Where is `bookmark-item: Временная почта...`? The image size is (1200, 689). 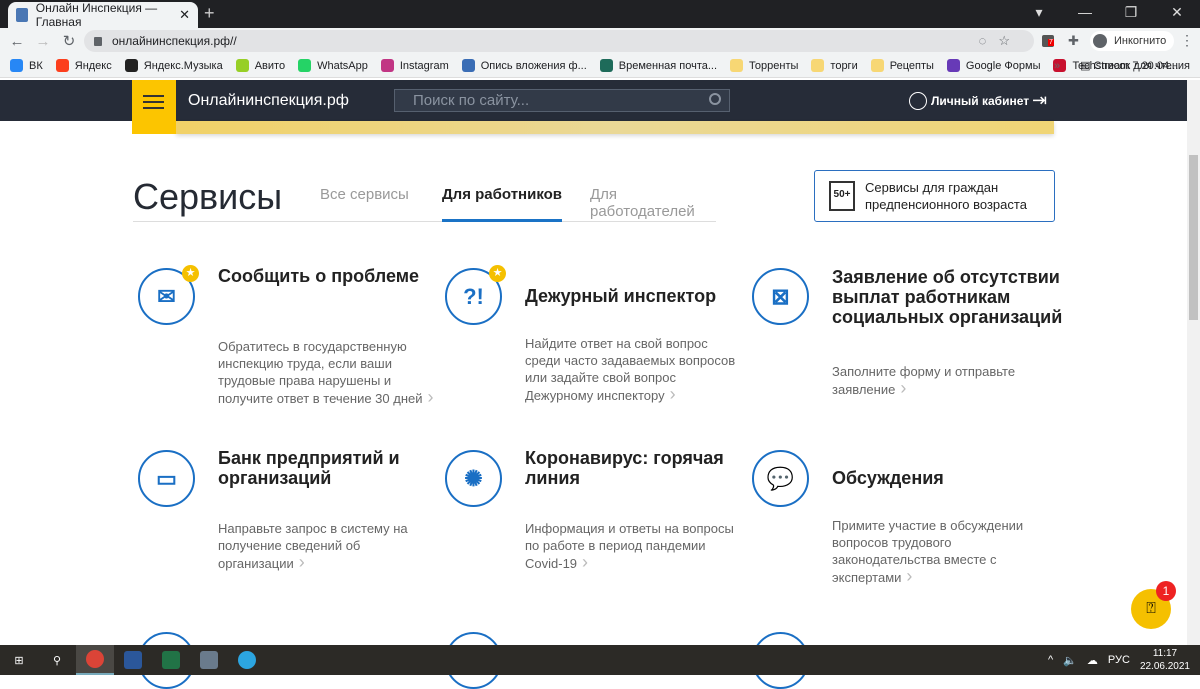 bookmark-item: Временная почта... is located at coordinates (658, 65).